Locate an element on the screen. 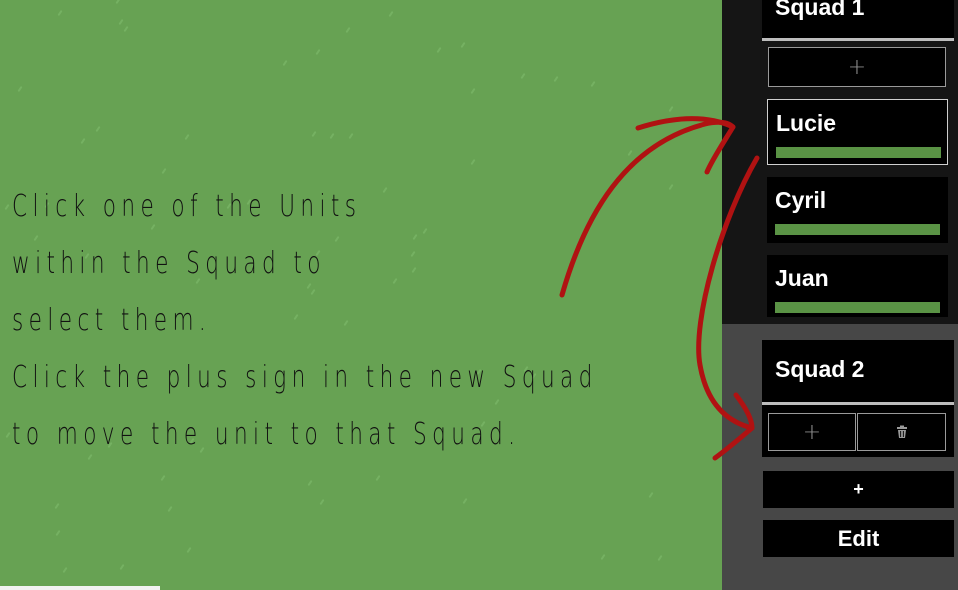  squad-2-header: Squad 2 is located at coordinates (858, 371).